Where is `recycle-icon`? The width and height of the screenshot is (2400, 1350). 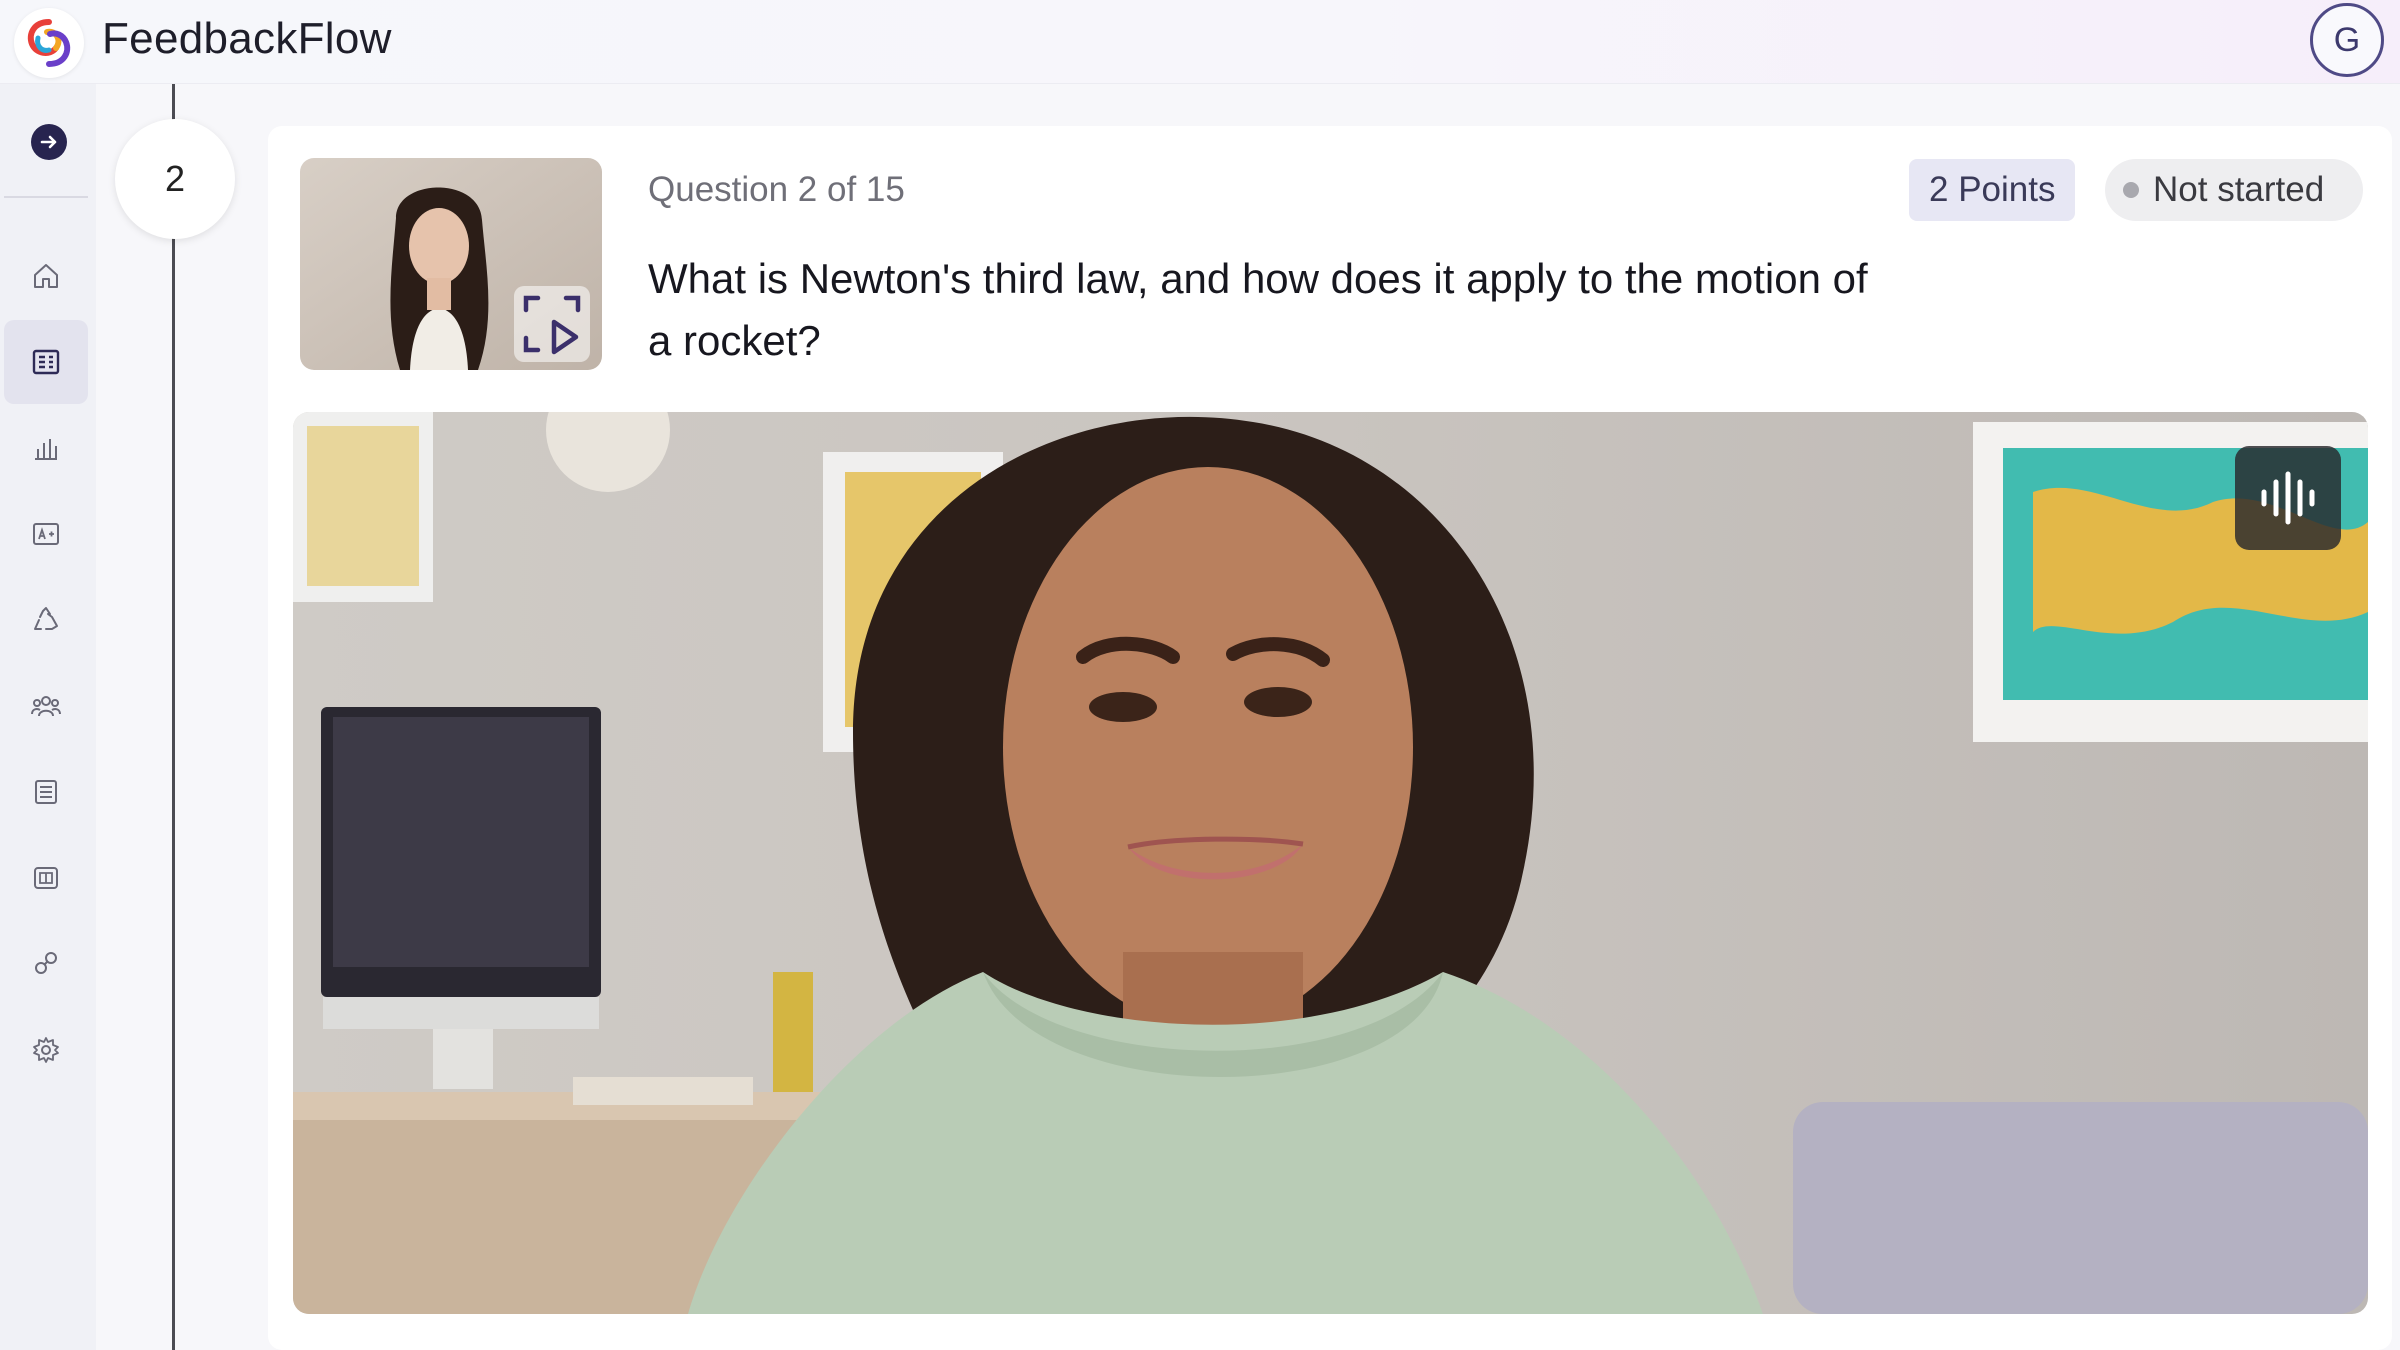 recycle-icon is located at coordinates (46, 618).